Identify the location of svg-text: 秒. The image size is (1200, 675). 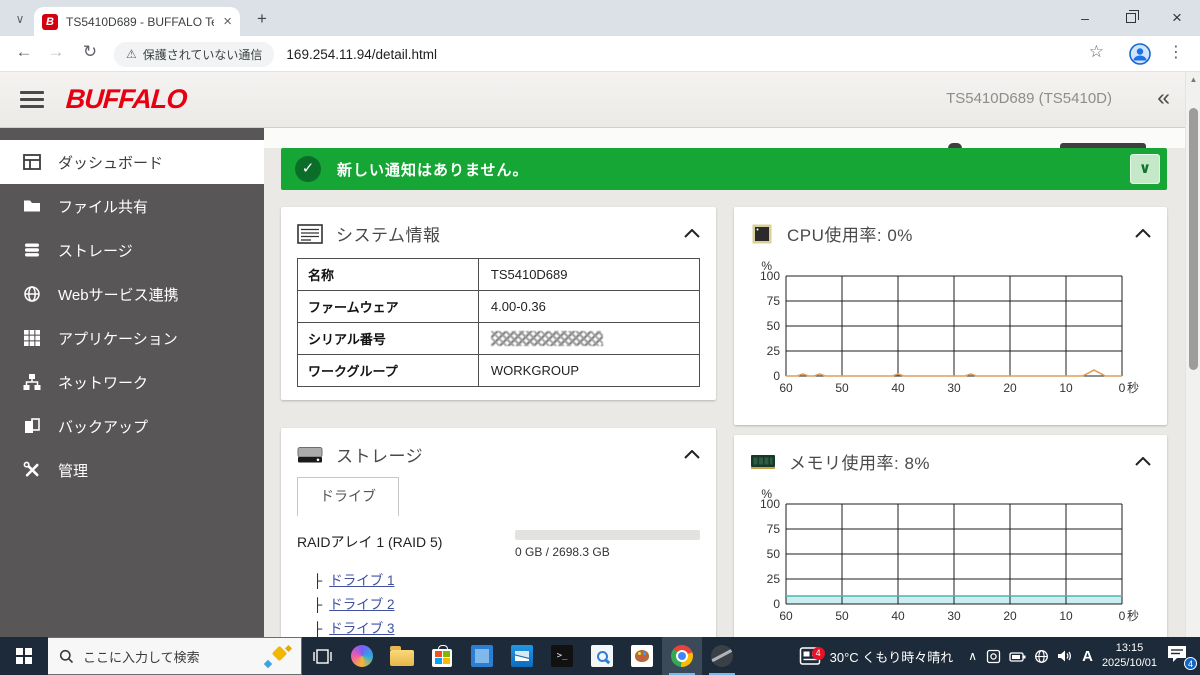
(1133, 616).